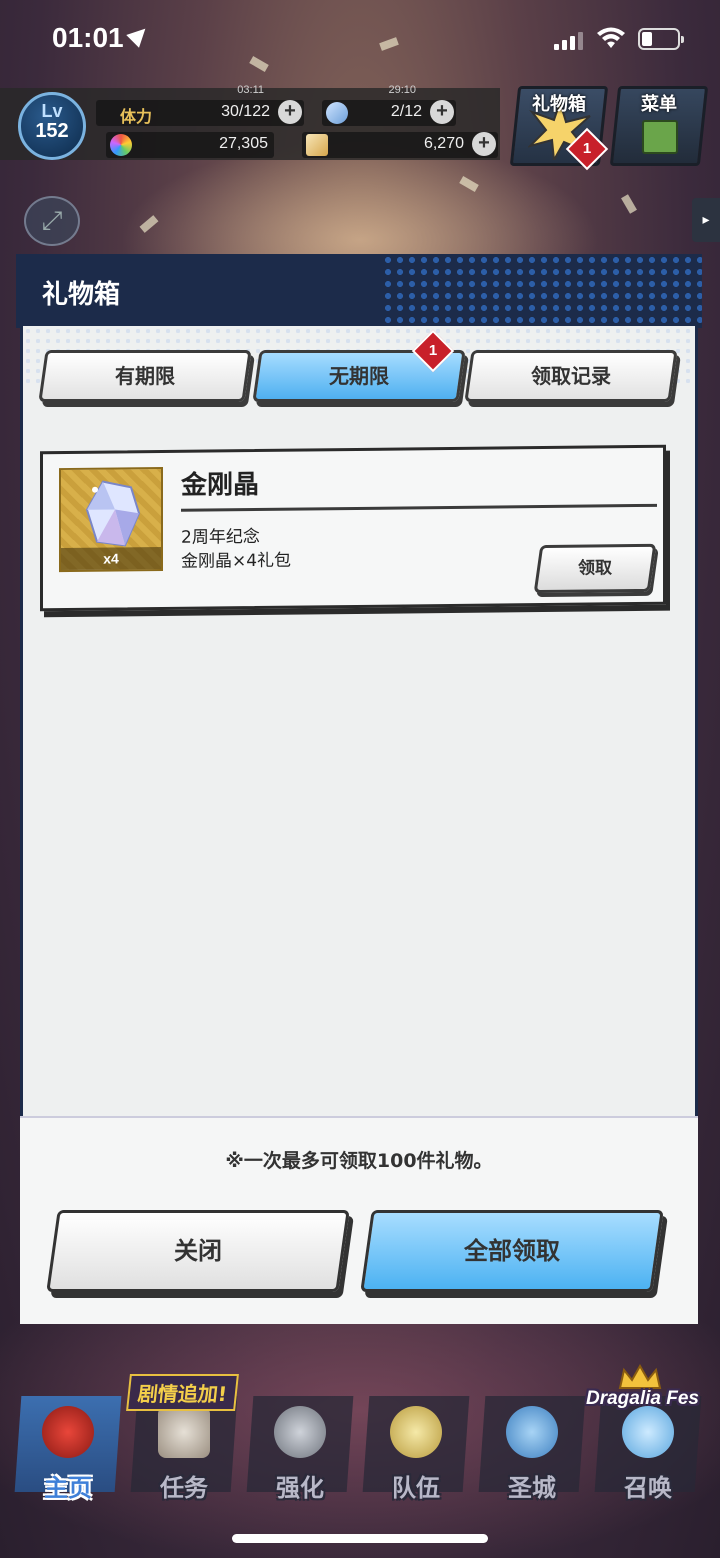  I want to click on nav-upgrade: 强化, so click(300, 1446).